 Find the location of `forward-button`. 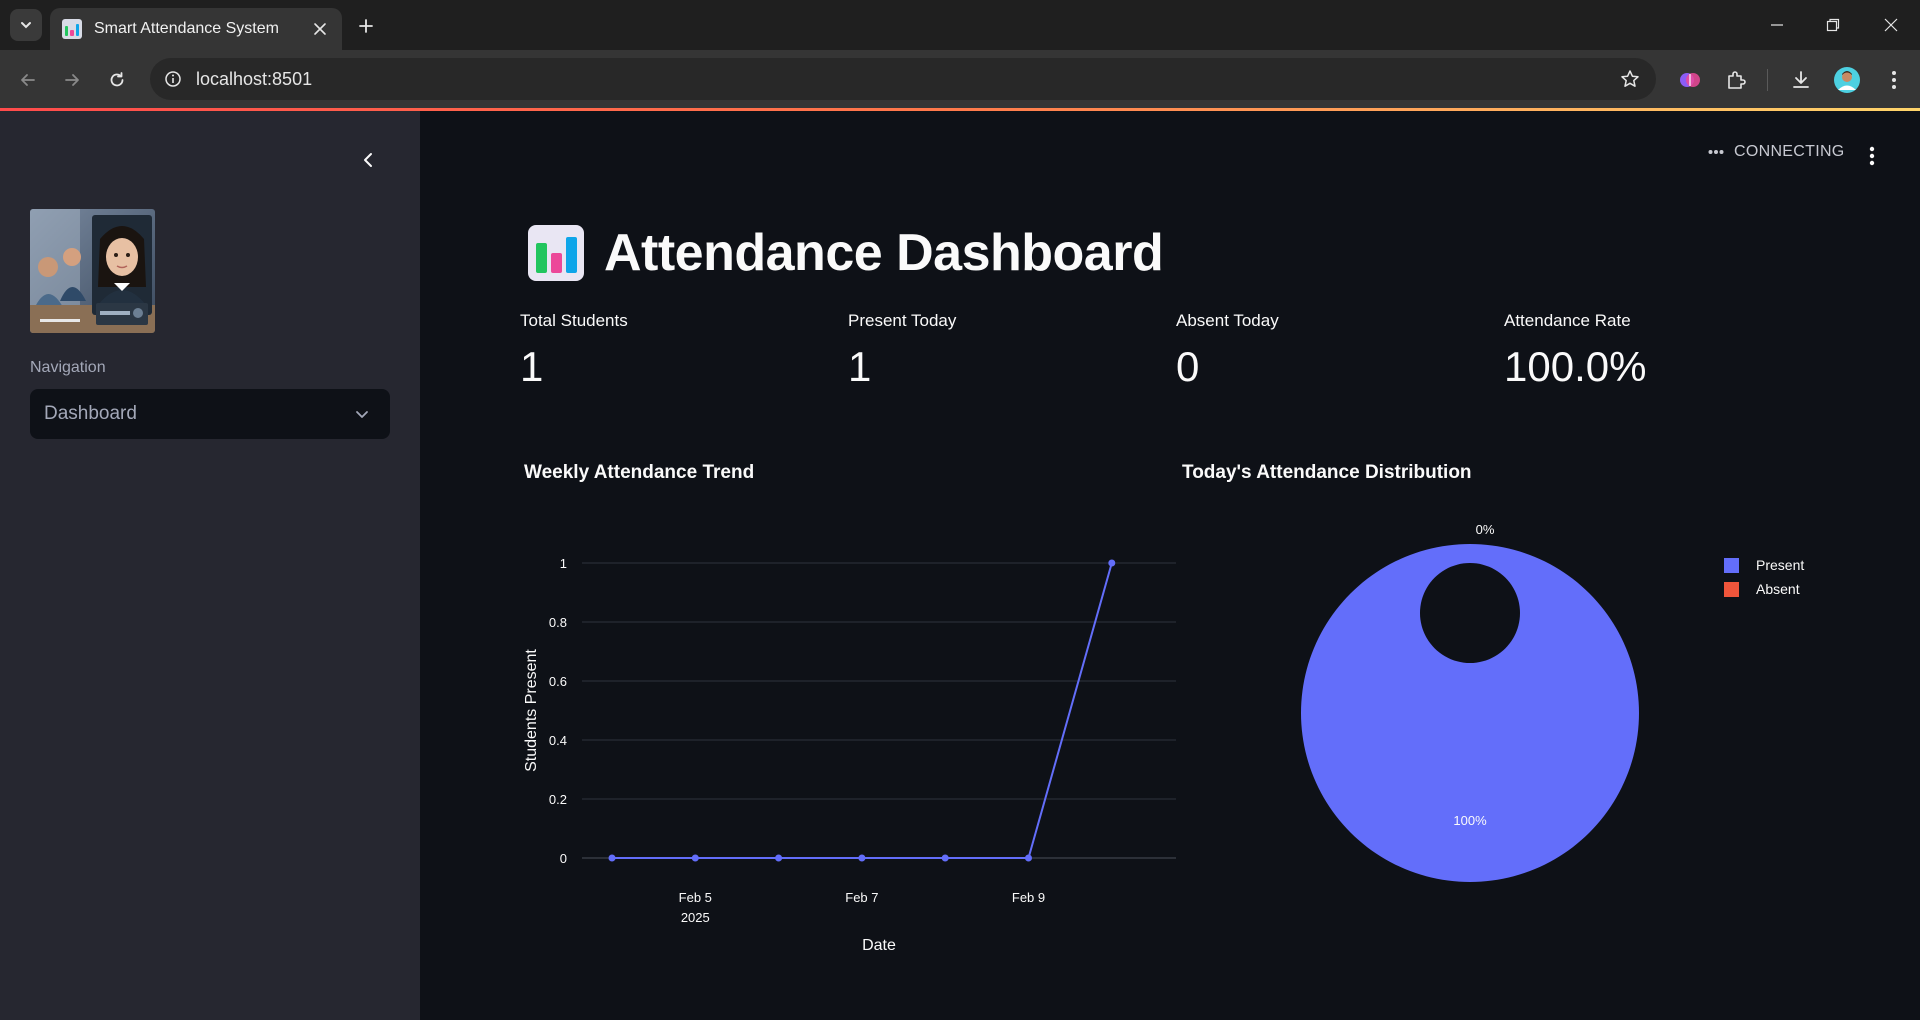

forward-button is located at coordinates (72, 80).